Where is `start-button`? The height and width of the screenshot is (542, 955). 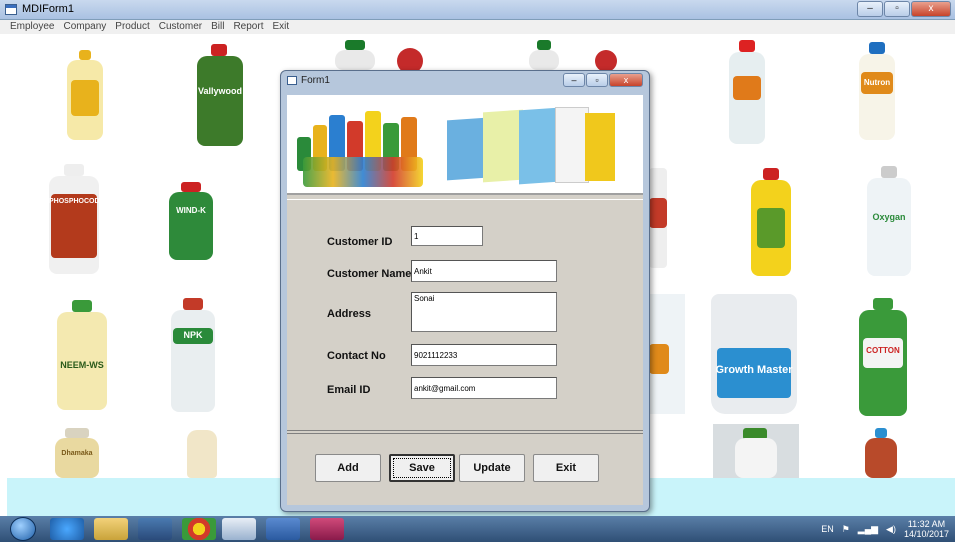 start-button is located at coordinates (23, 529).